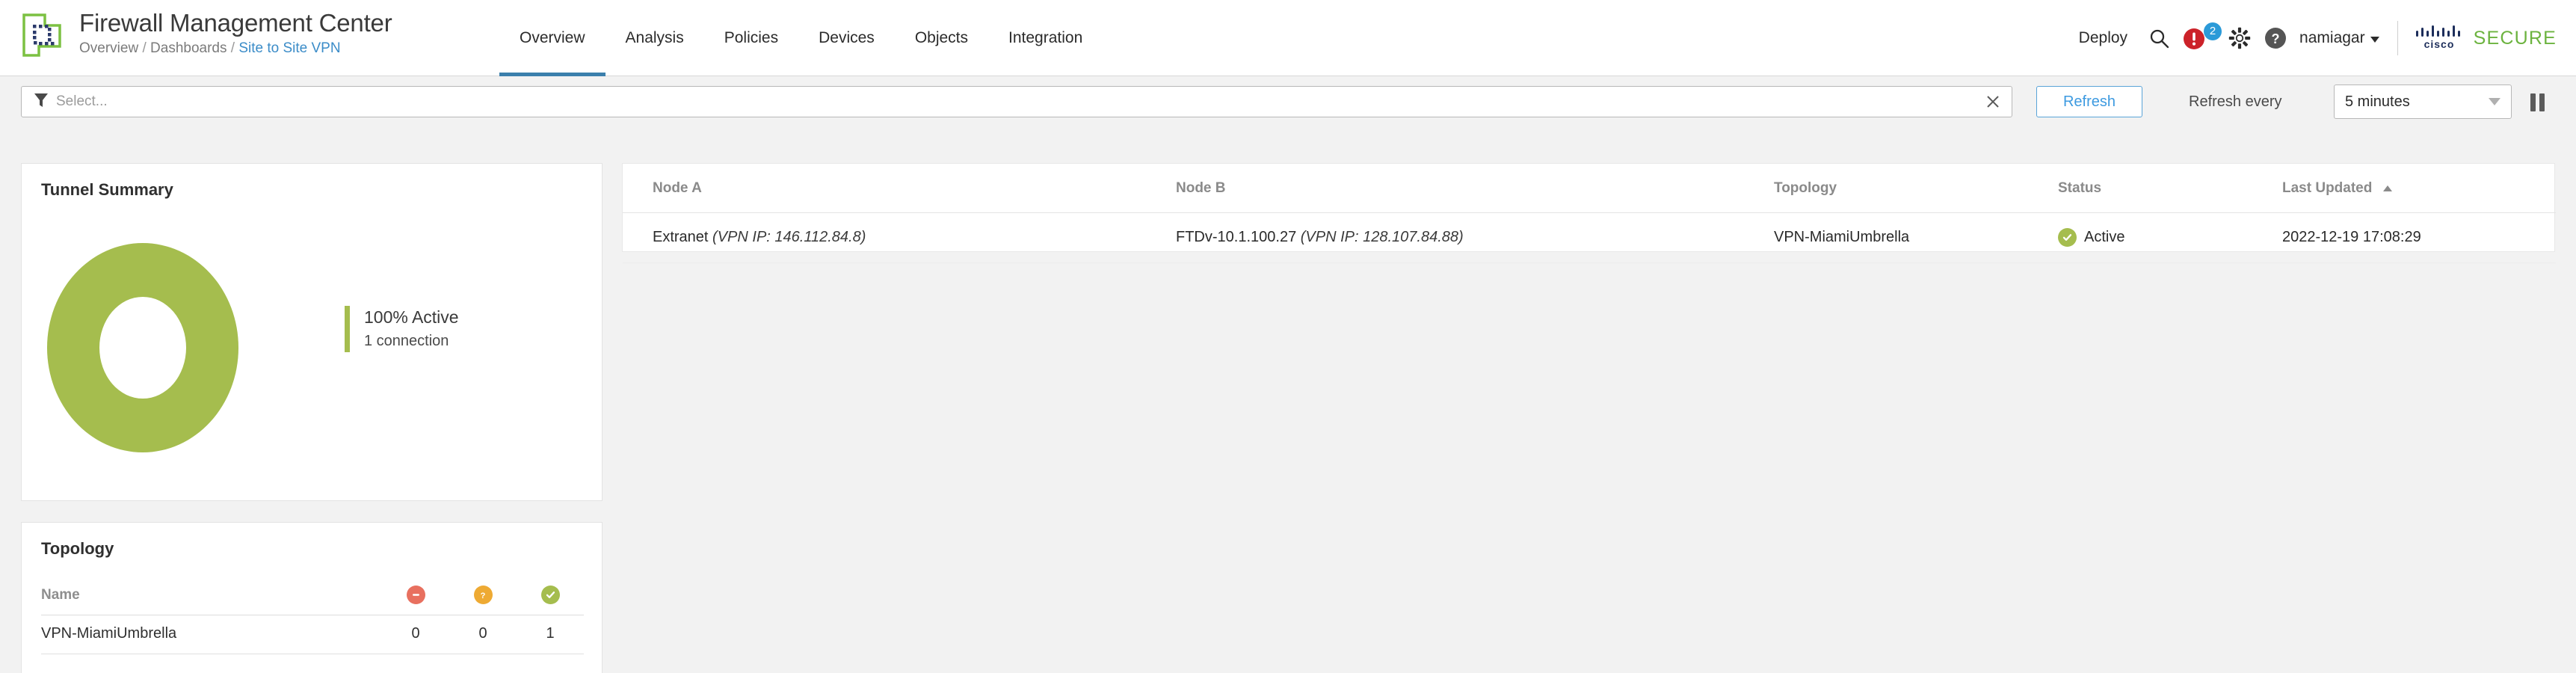 This screenshot has width=2576, height=673. I want to click on header-actions: Deploy 2 ? namiagar cisco SECURE, so click(2311, 38).